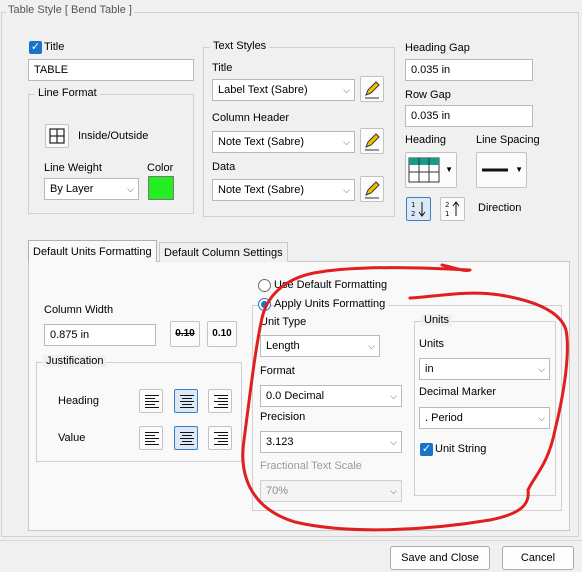  What do you see at coordinates (538, 558) in the screenshot?
I see `cancel-button: Cancel` at bounding box center [538, 558].